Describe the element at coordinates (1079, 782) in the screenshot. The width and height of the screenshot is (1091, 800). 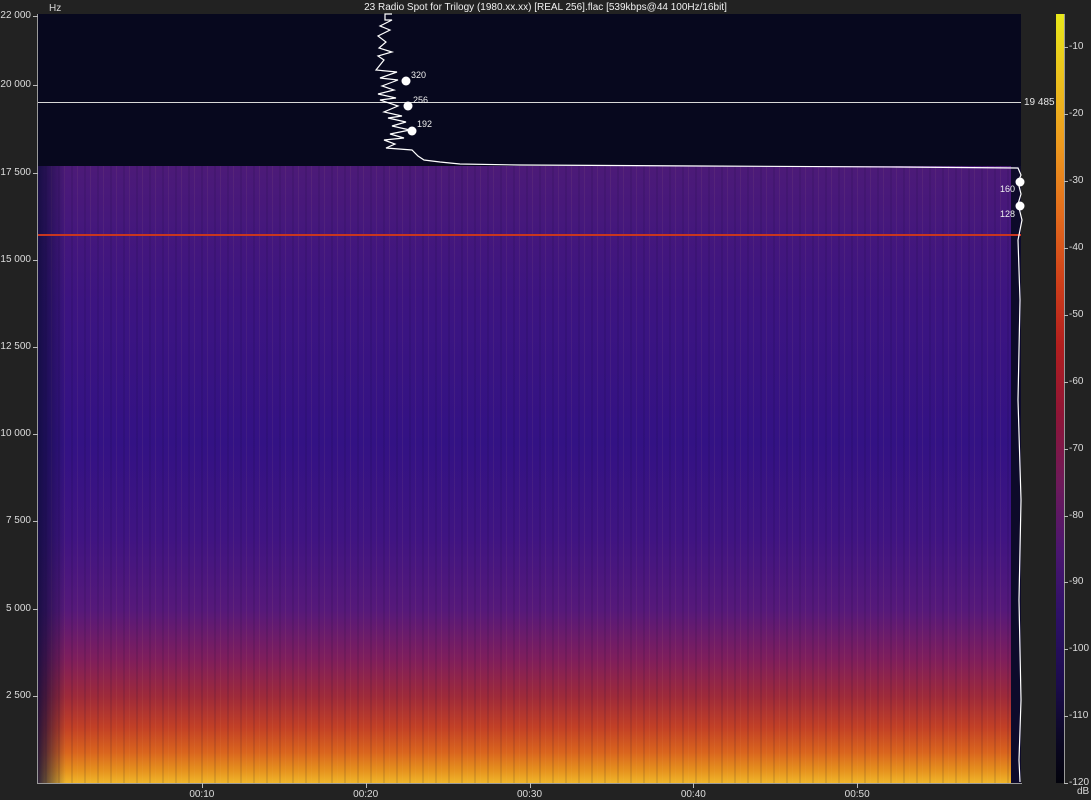
I see `colorbar-tick-label: -120` at that location.